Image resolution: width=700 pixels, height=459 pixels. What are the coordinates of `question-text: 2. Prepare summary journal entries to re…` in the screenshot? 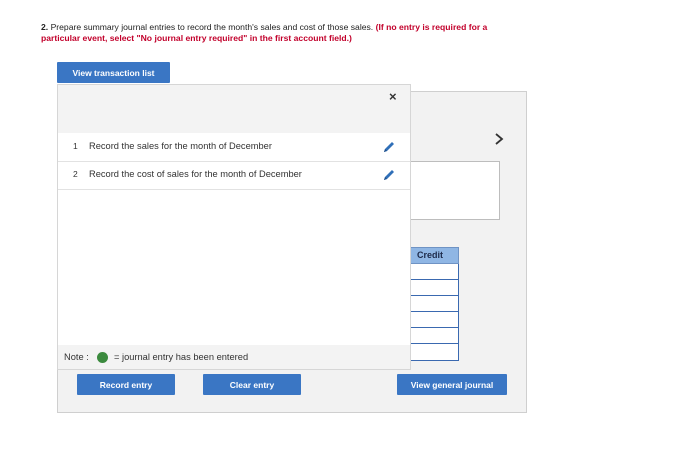 It's located at (276, 33).